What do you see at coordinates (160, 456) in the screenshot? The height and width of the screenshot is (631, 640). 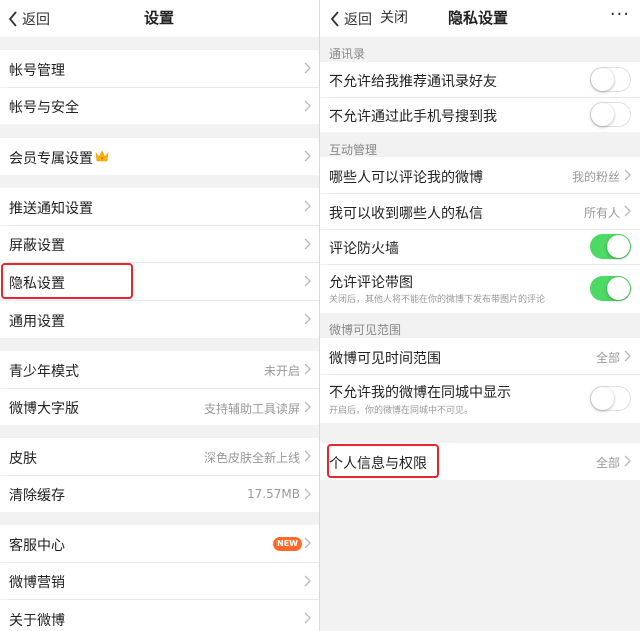 I see `menu-item-skin: 皮肤 深色皮肤全新上线` at bounding box center [160, 456].